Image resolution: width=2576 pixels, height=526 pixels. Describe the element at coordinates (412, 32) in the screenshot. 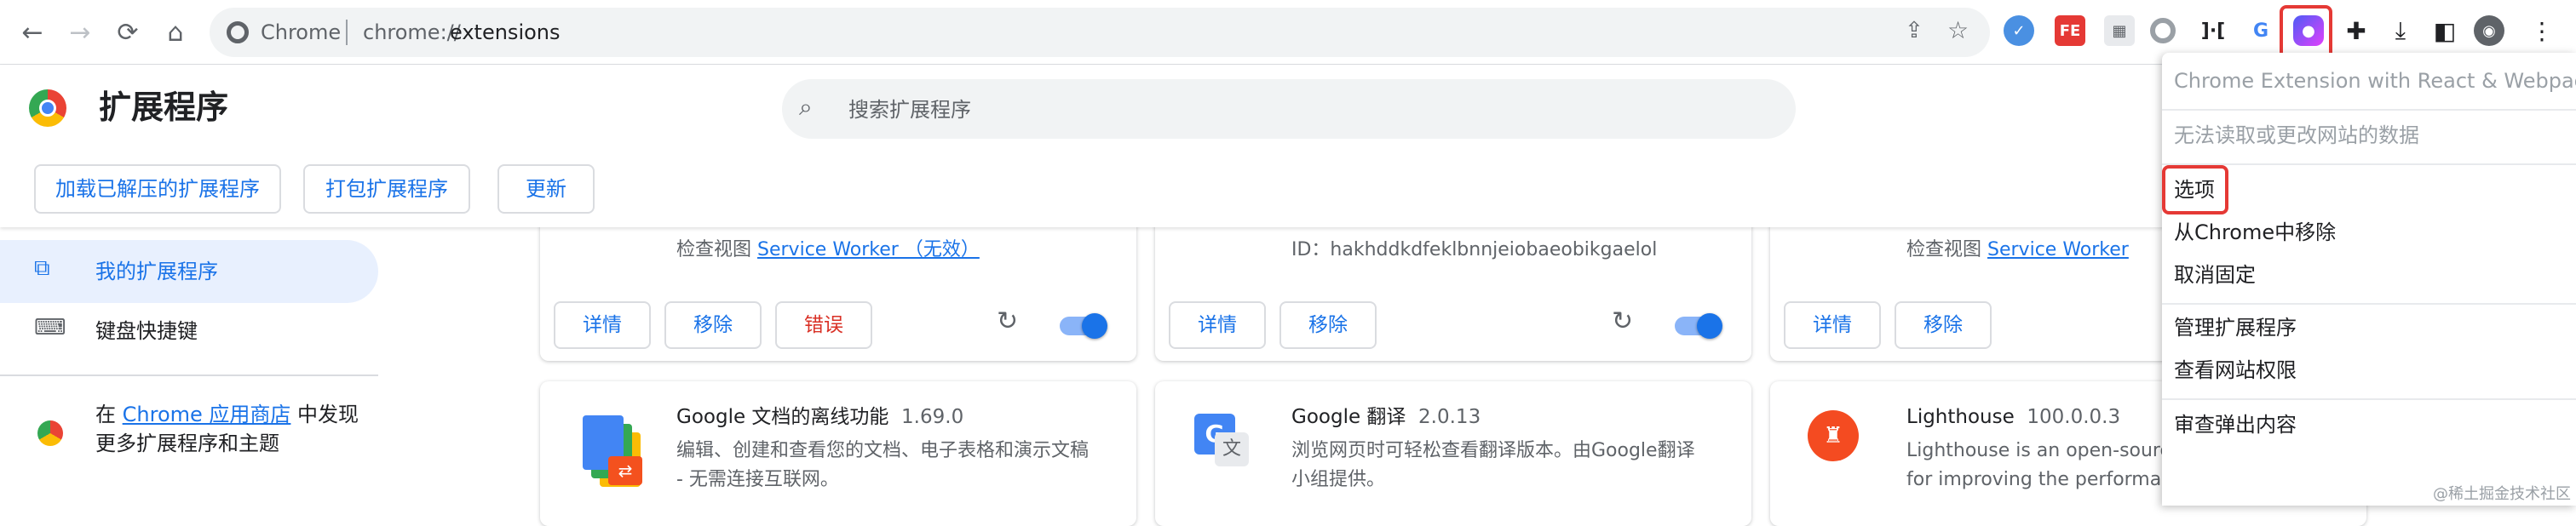

I see `omnibox-scheme: chrome://` at that location.